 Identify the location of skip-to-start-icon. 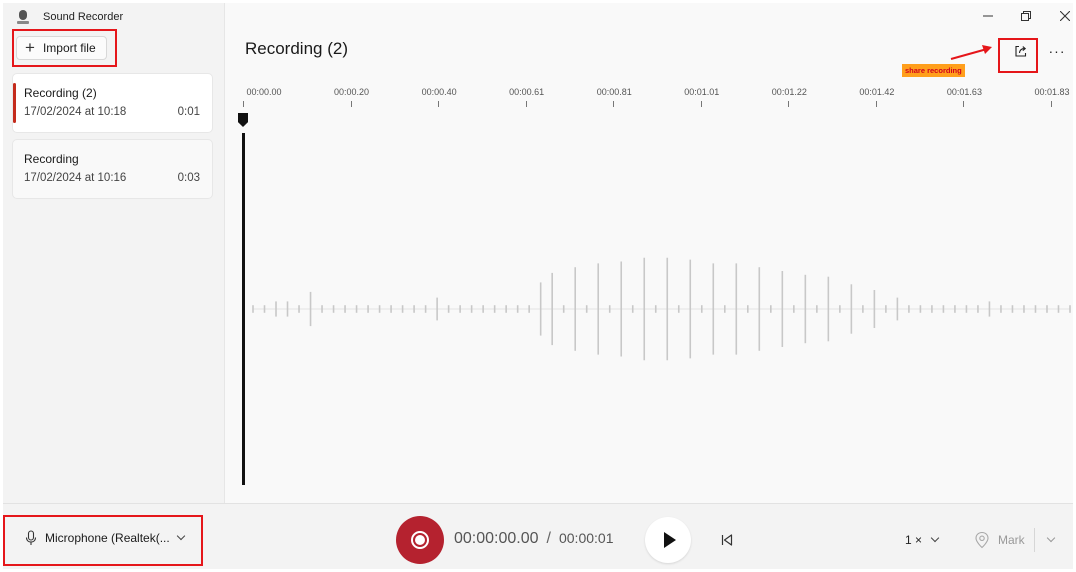
(727, 540).